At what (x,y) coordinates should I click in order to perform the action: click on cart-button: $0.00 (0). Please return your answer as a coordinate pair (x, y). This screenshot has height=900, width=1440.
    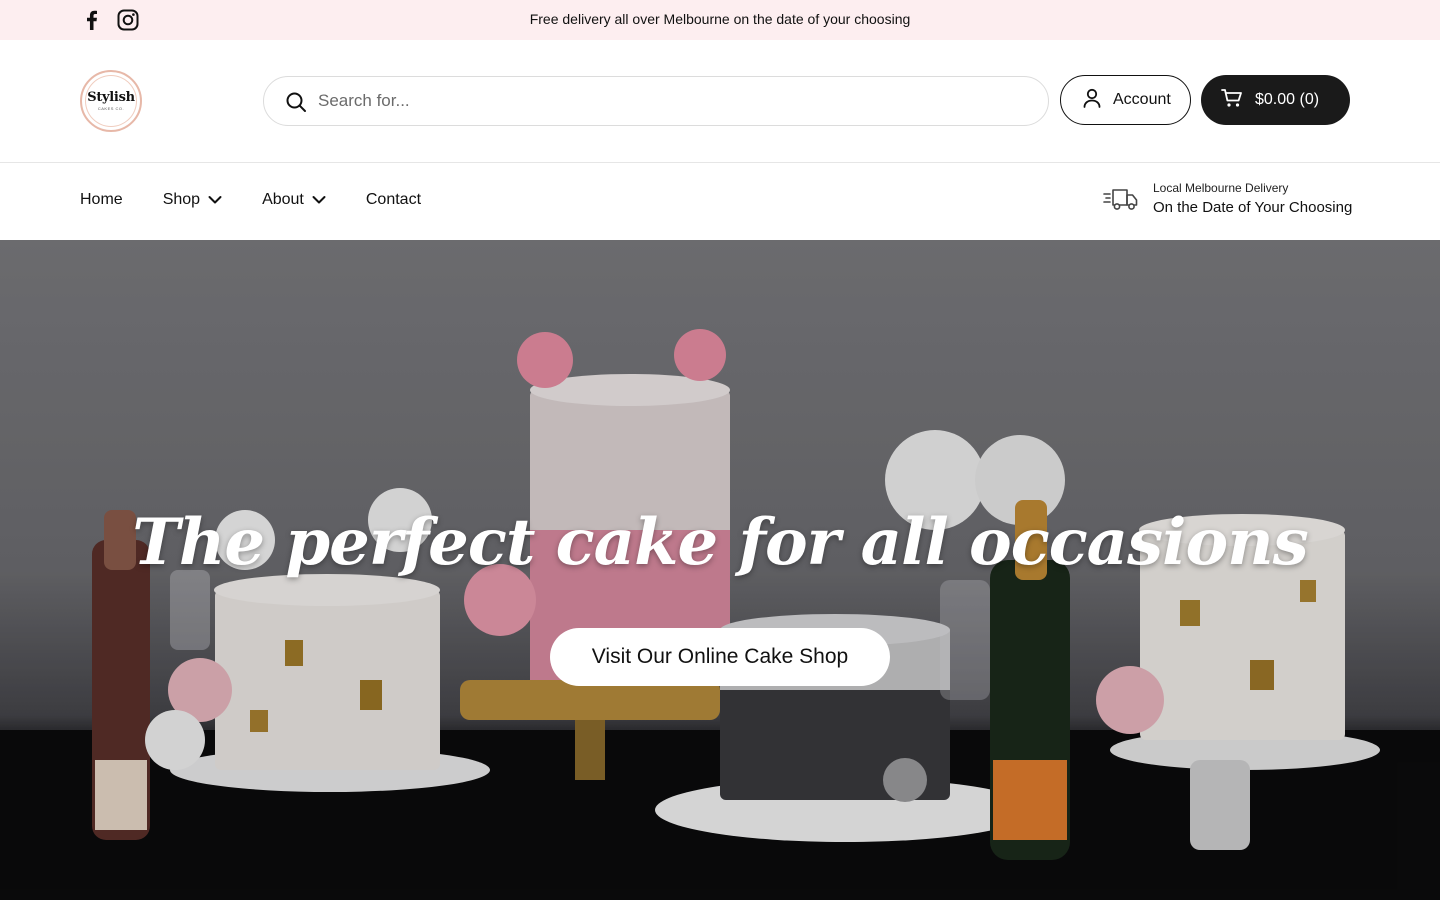
    Looking at the image, I should click on (1275, 100).